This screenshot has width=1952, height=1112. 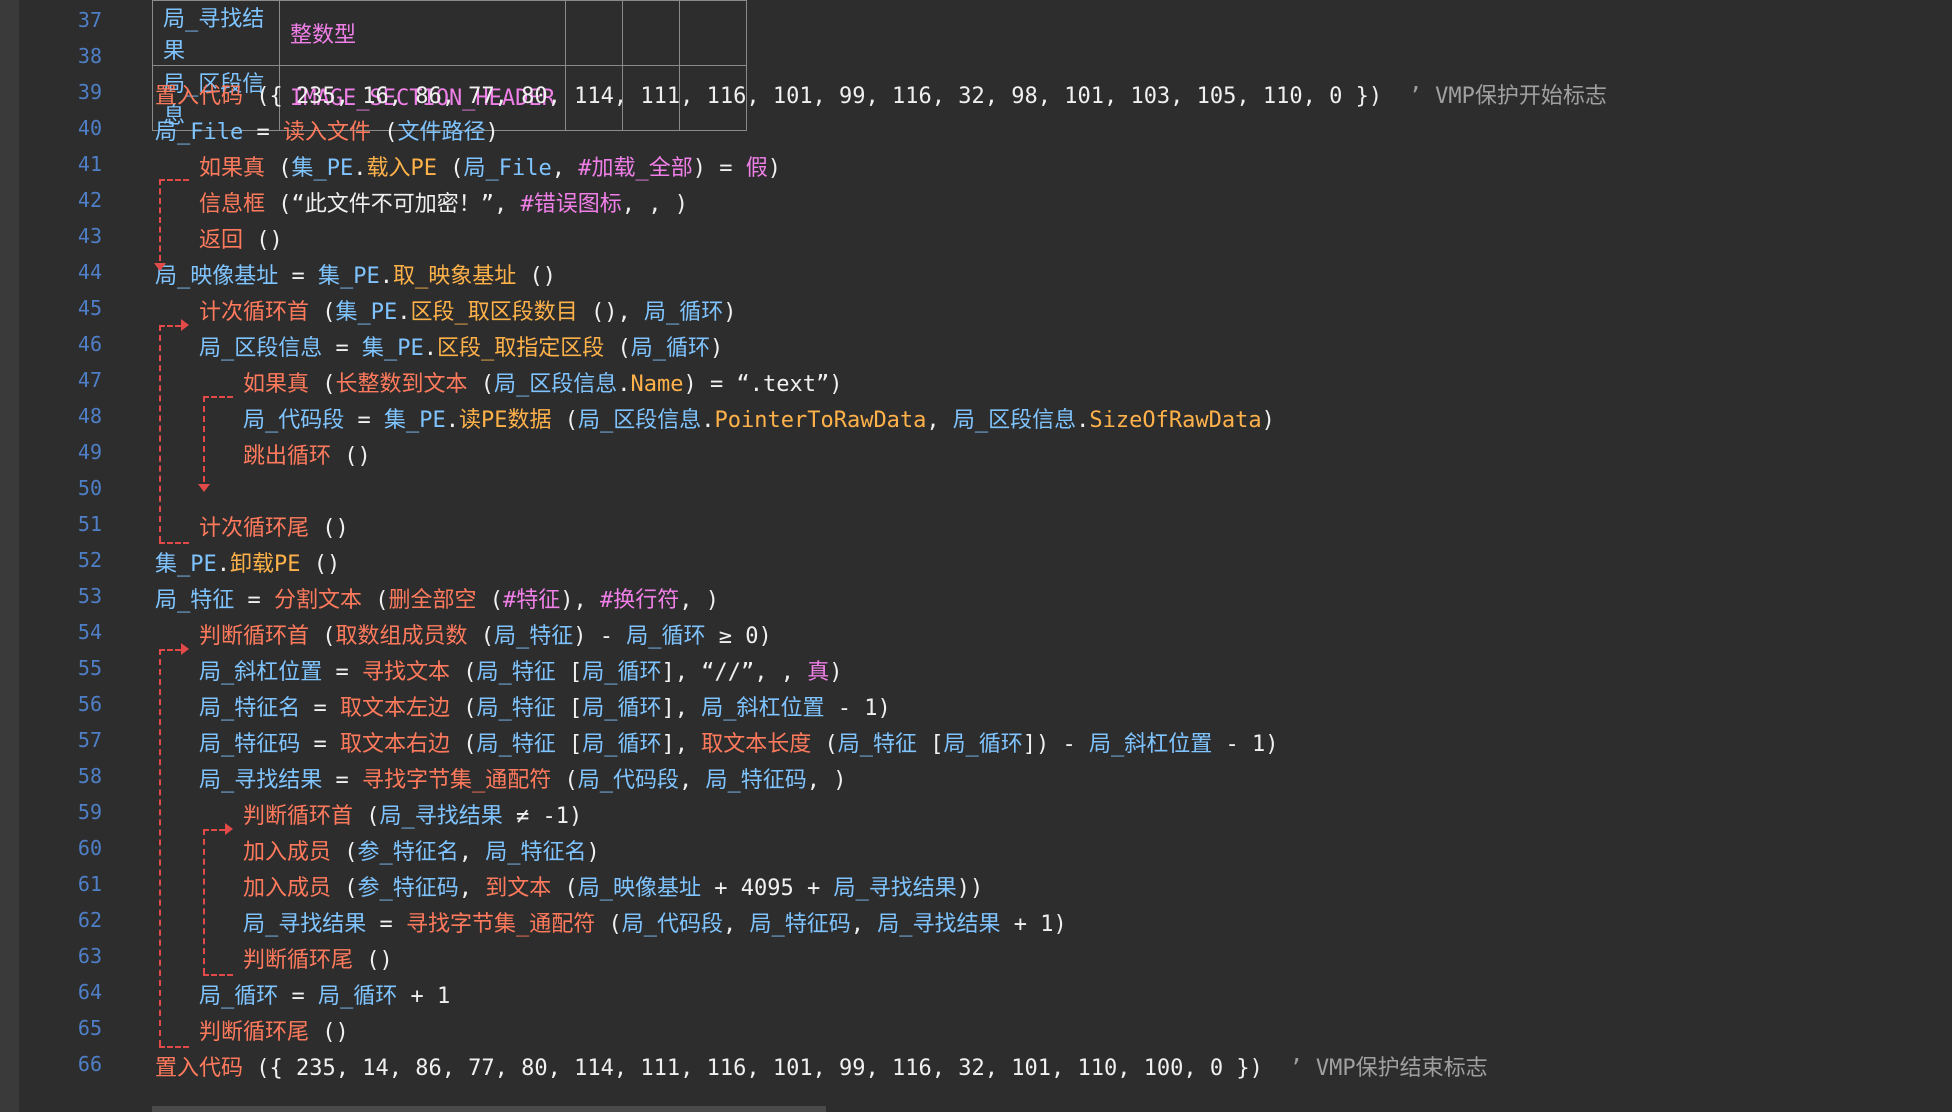 What do you see at coordinates (401, 384) in the screenshot?
I see `code-token: 长整数到文本` at bounding box center [401, 384].